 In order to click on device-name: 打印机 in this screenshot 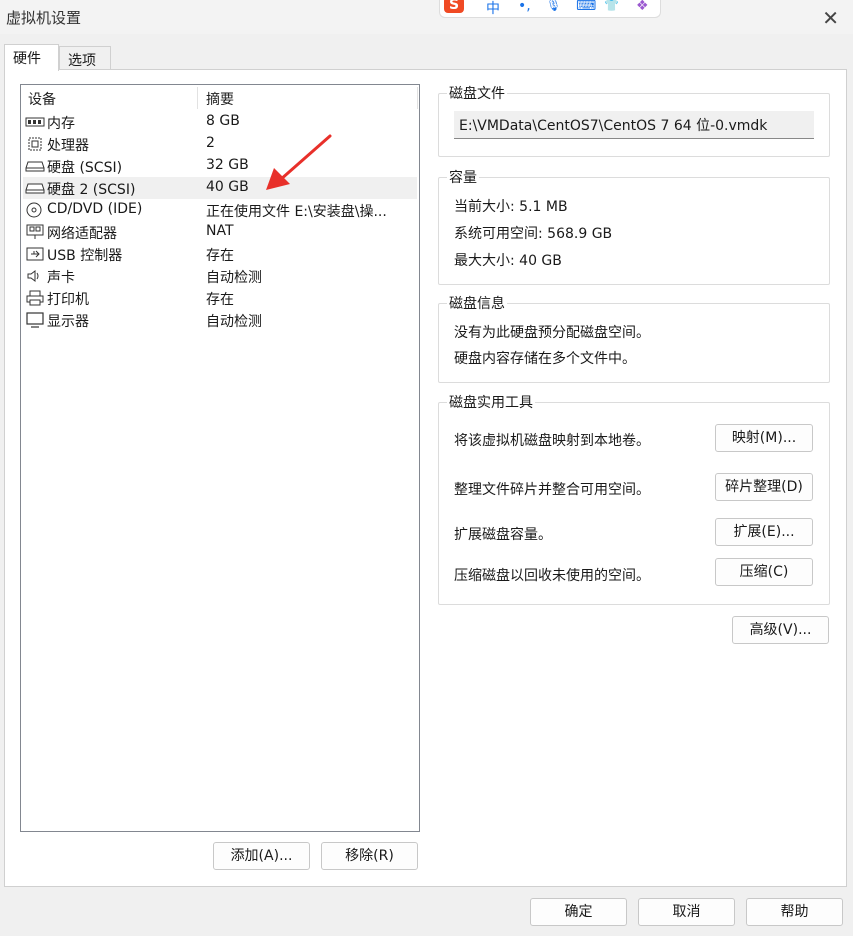, I will do `click(68, 300)`.